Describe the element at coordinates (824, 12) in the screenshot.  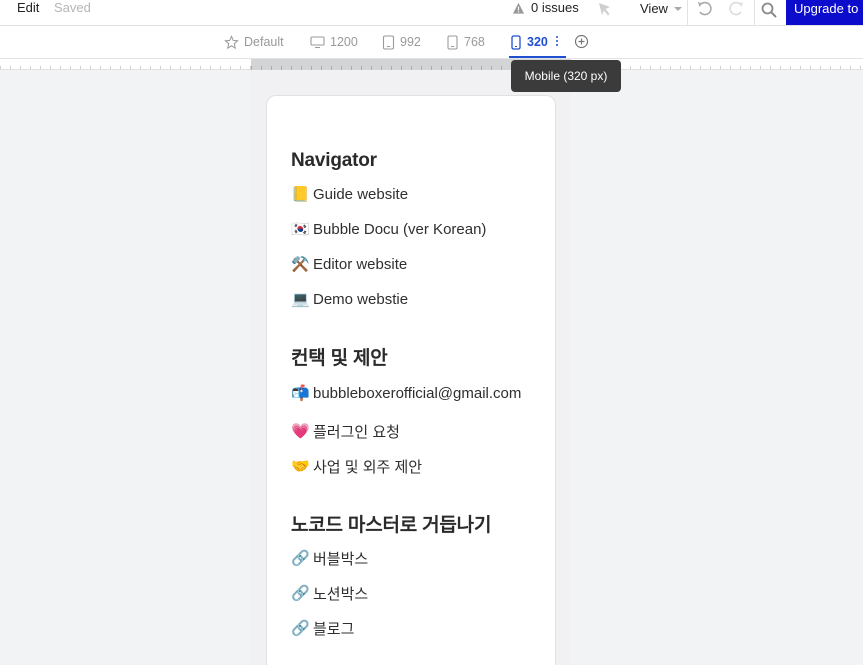
I see `upgrade-button: Upgrade to` at that location.